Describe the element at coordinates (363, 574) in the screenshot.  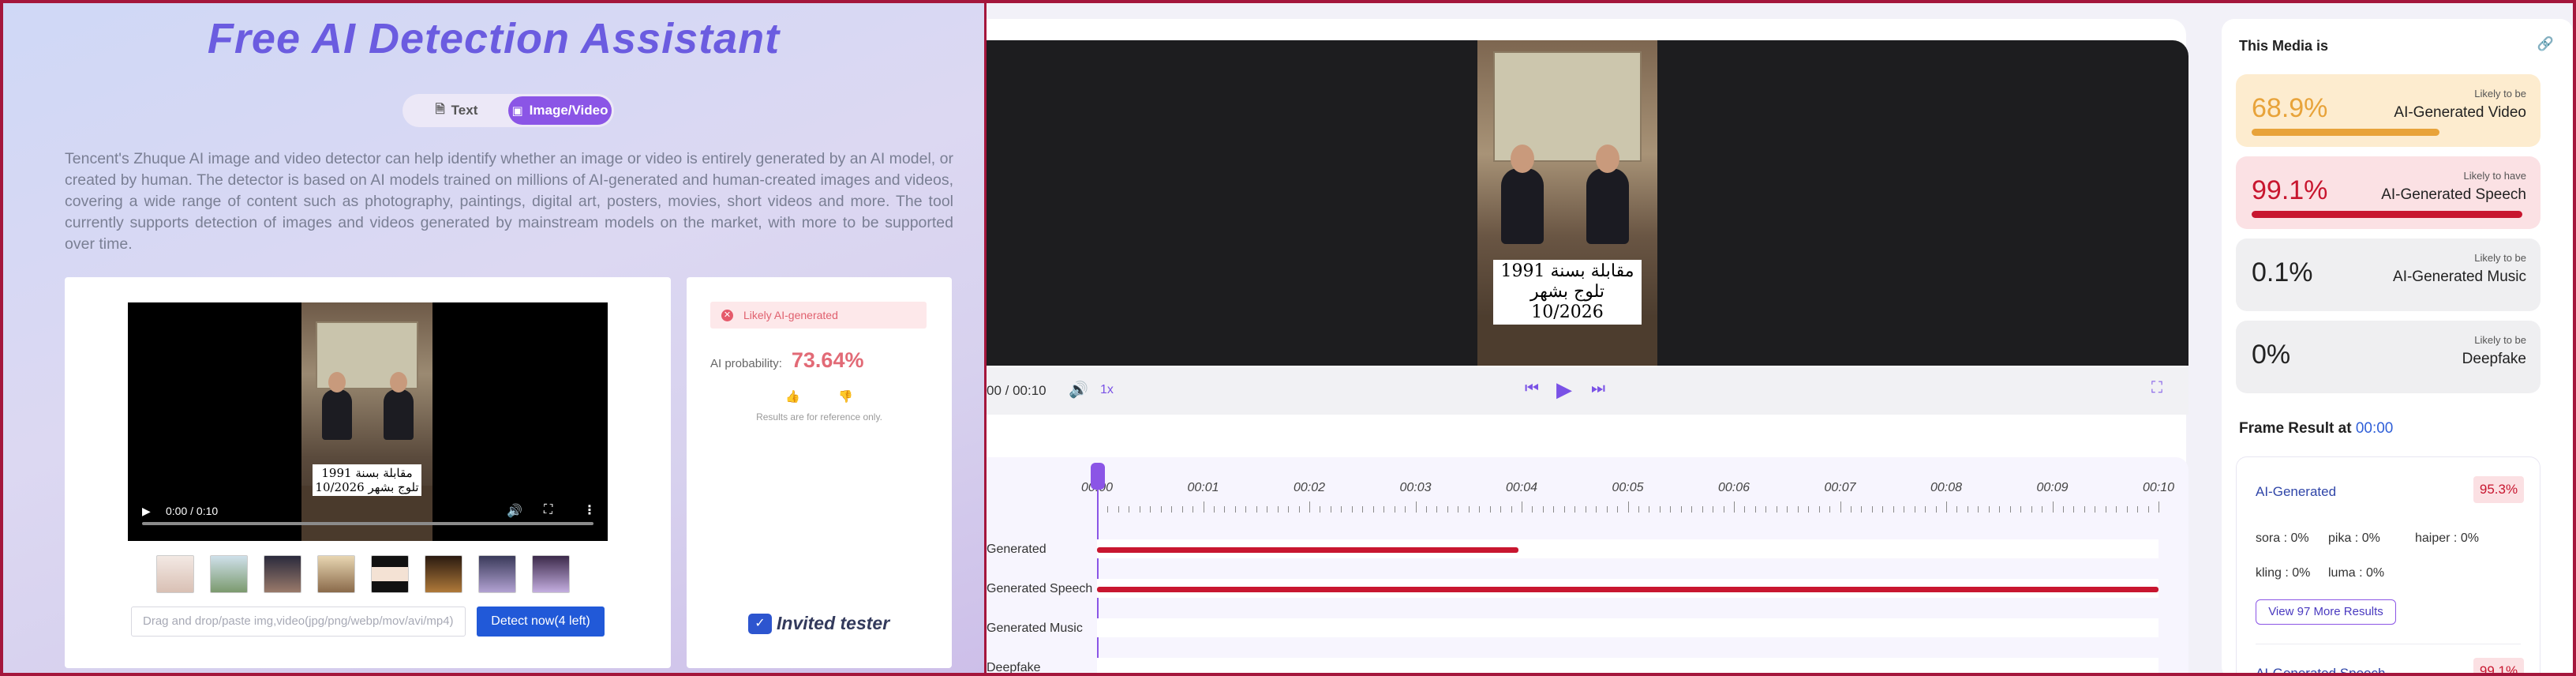
I see `sample-thumbnails` at that location.